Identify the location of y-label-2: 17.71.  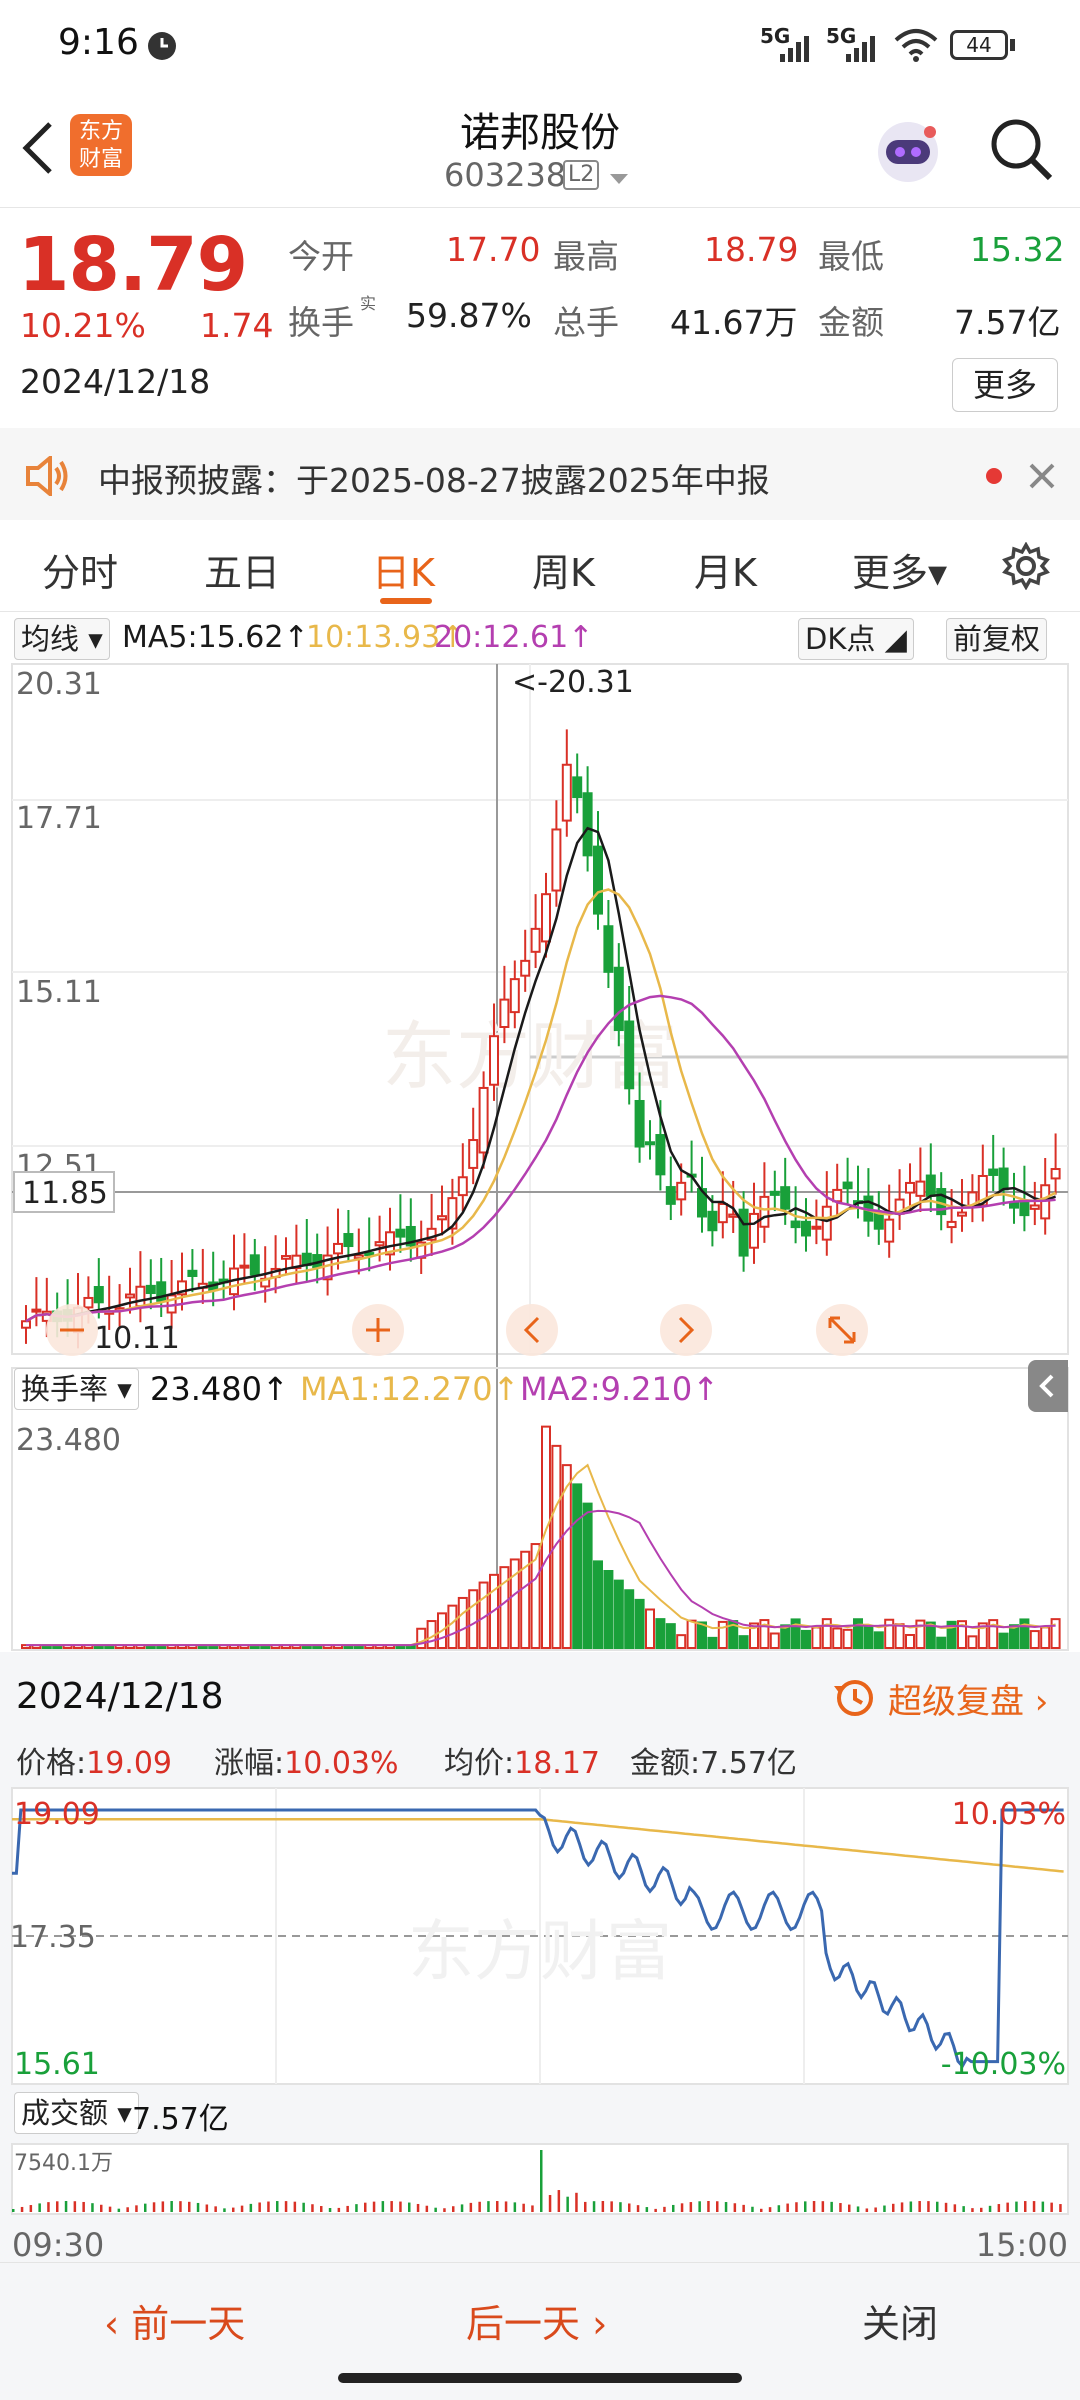
(59, 818).